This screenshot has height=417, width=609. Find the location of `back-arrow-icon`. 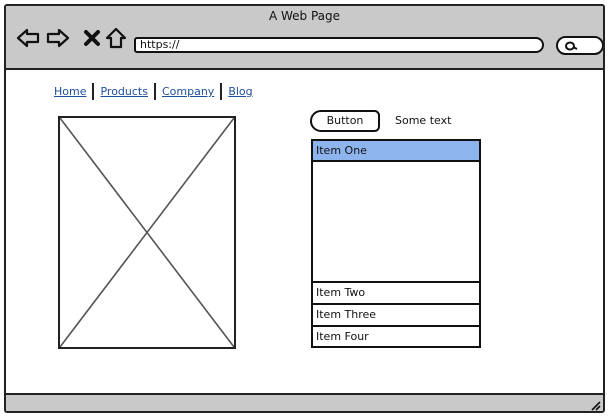

back-arrow-icon is located at coordinates (28, 38).